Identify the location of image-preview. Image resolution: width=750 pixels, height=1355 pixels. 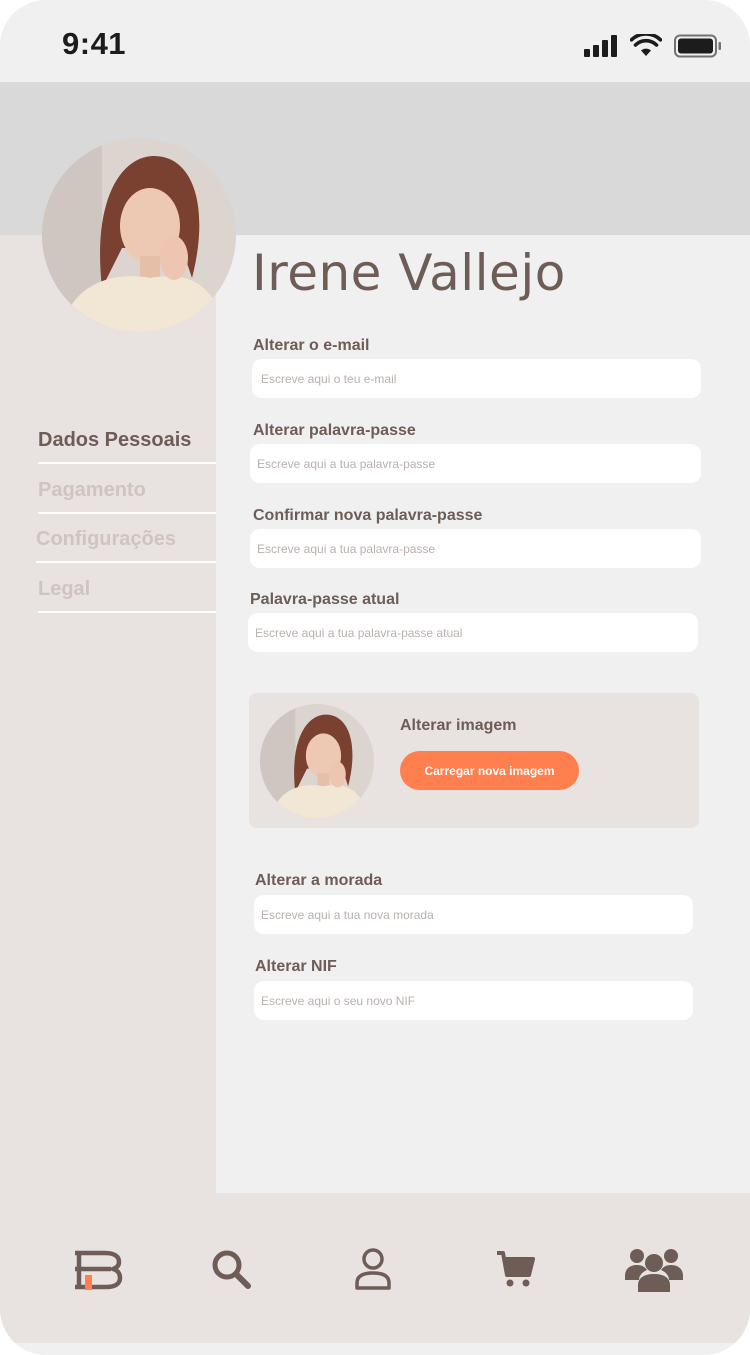
(317, 761).